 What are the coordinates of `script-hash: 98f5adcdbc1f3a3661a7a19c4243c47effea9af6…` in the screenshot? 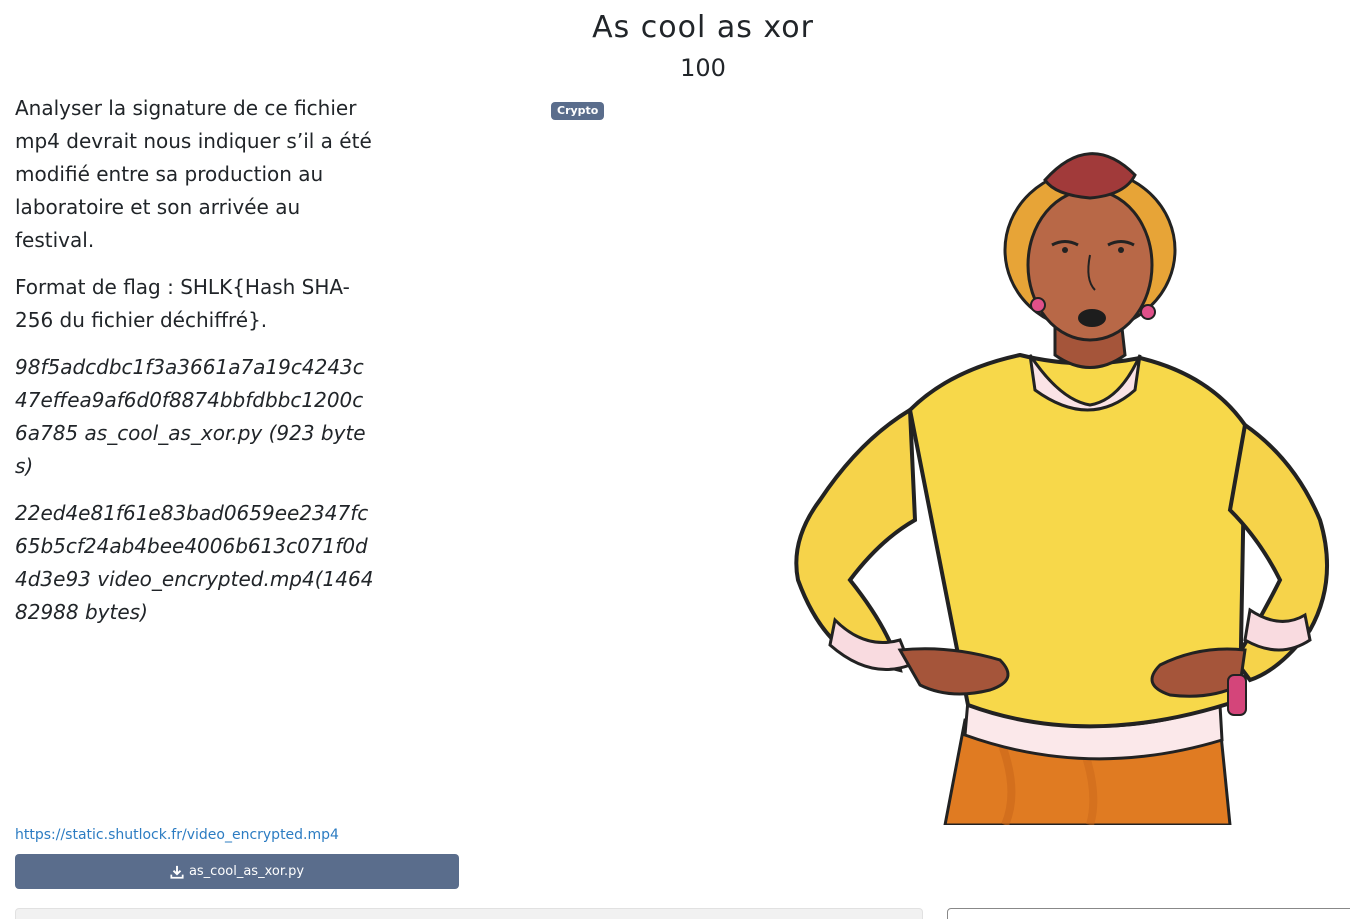 It's located at (190, 416).